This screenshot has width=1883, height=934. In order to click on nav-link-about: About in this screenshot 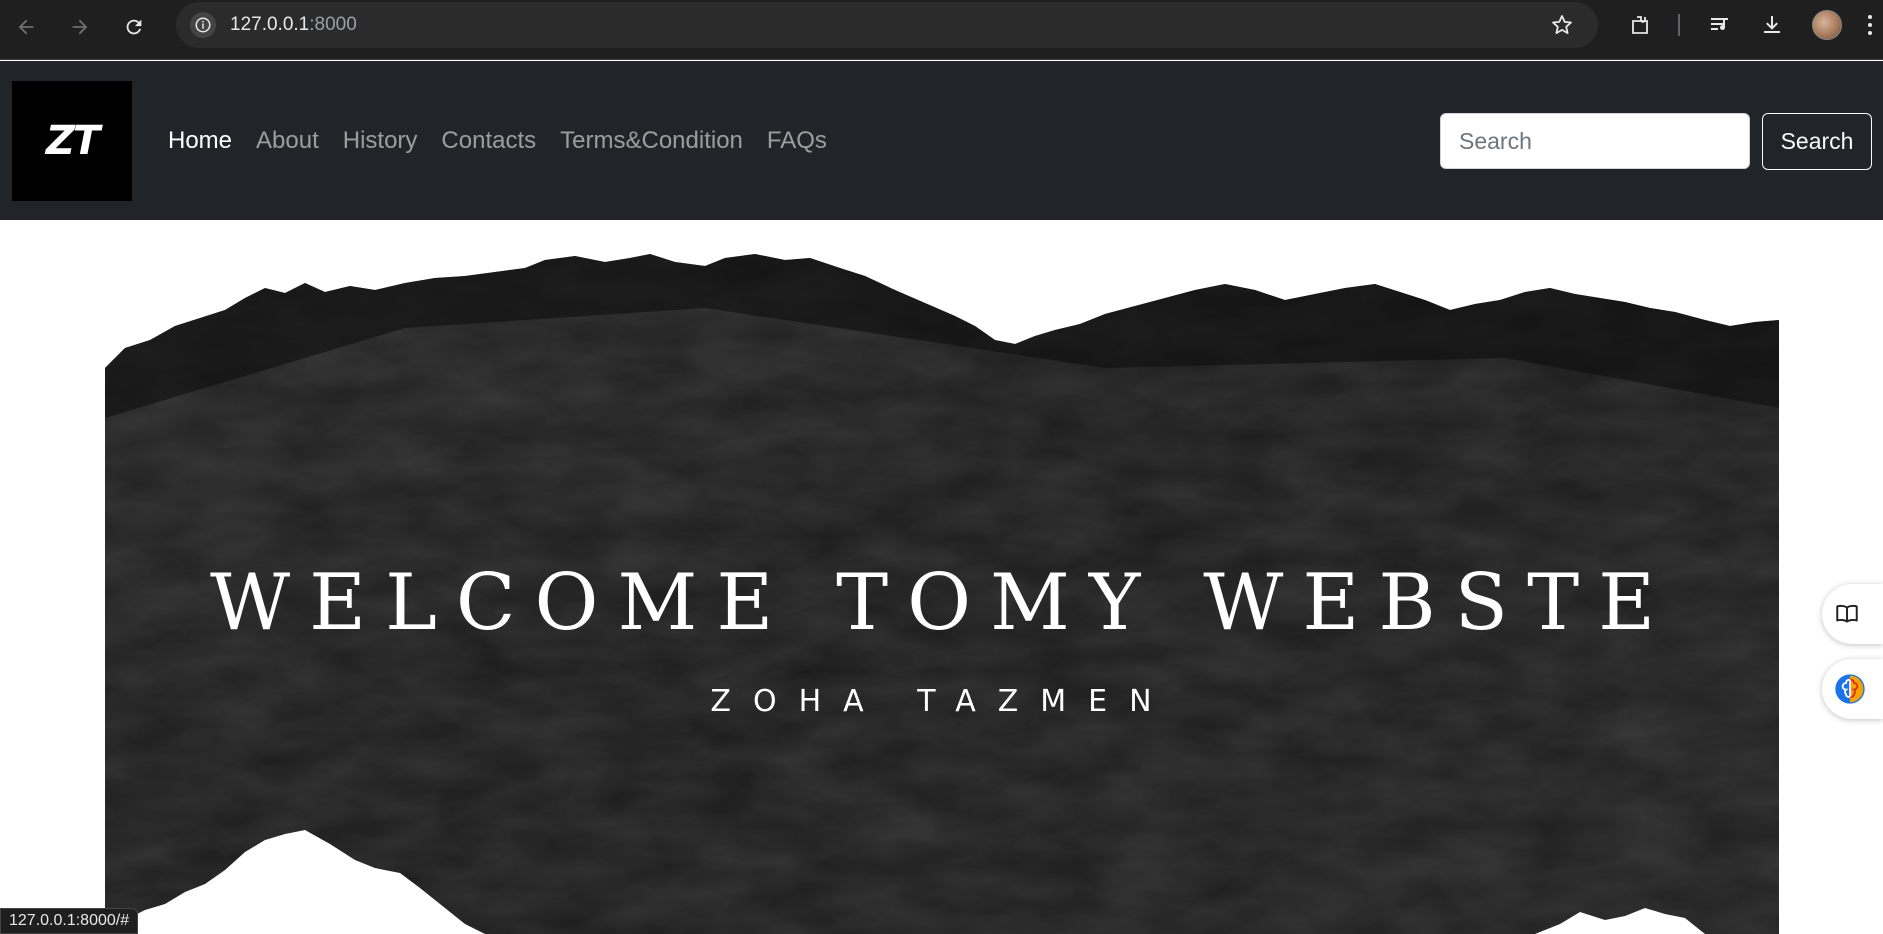, I will do `click(287, 141)`.